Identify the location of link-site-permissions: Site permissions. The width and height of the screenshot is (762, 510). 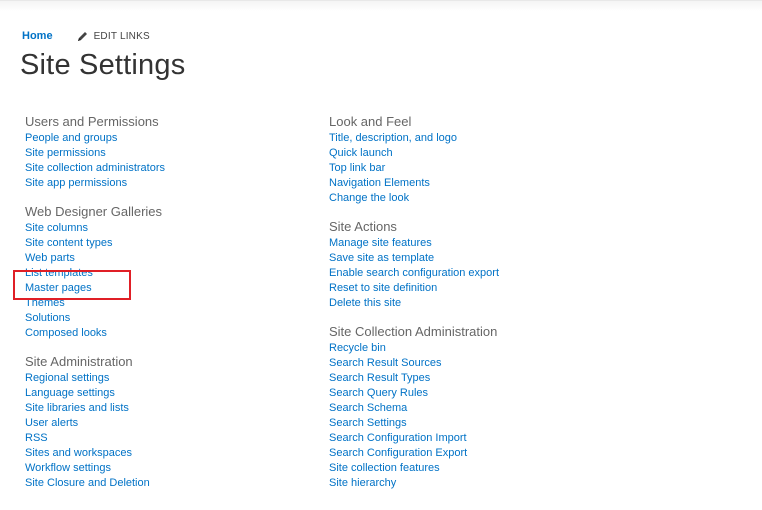
(155, 153).